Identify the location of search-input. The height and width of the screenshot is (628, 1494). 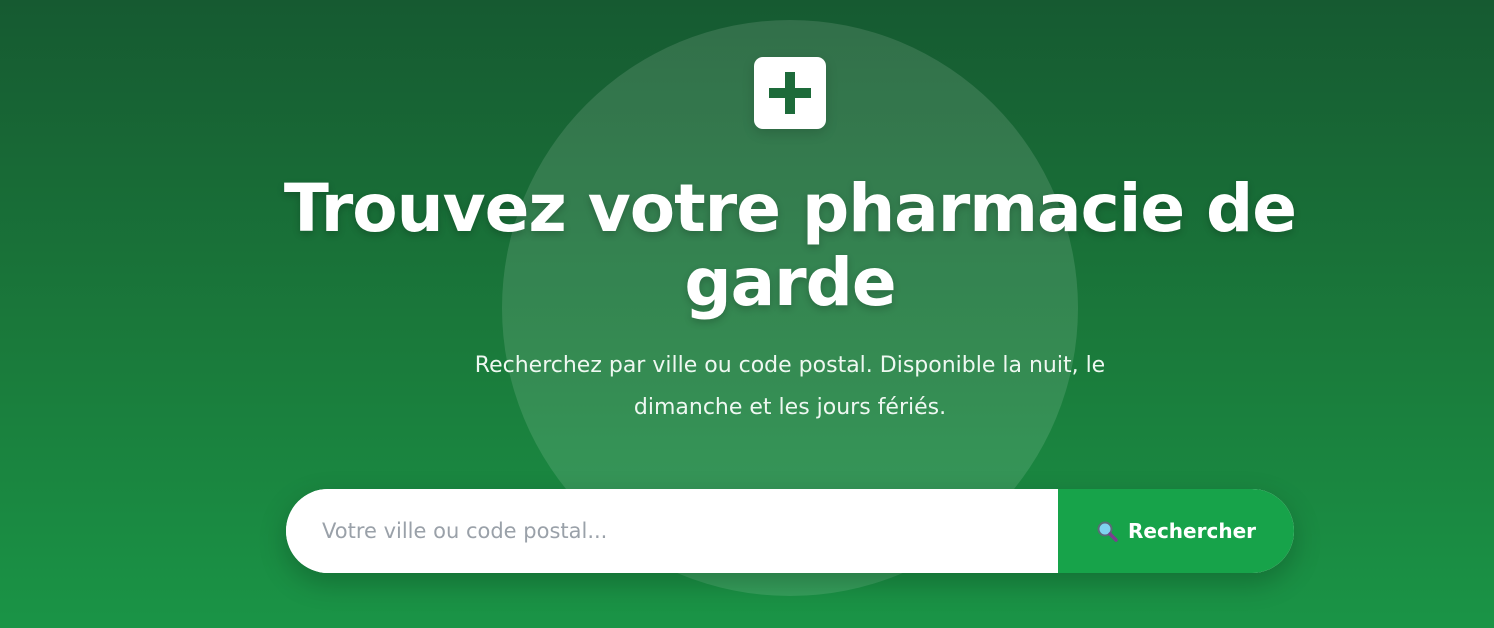
(672, 531).